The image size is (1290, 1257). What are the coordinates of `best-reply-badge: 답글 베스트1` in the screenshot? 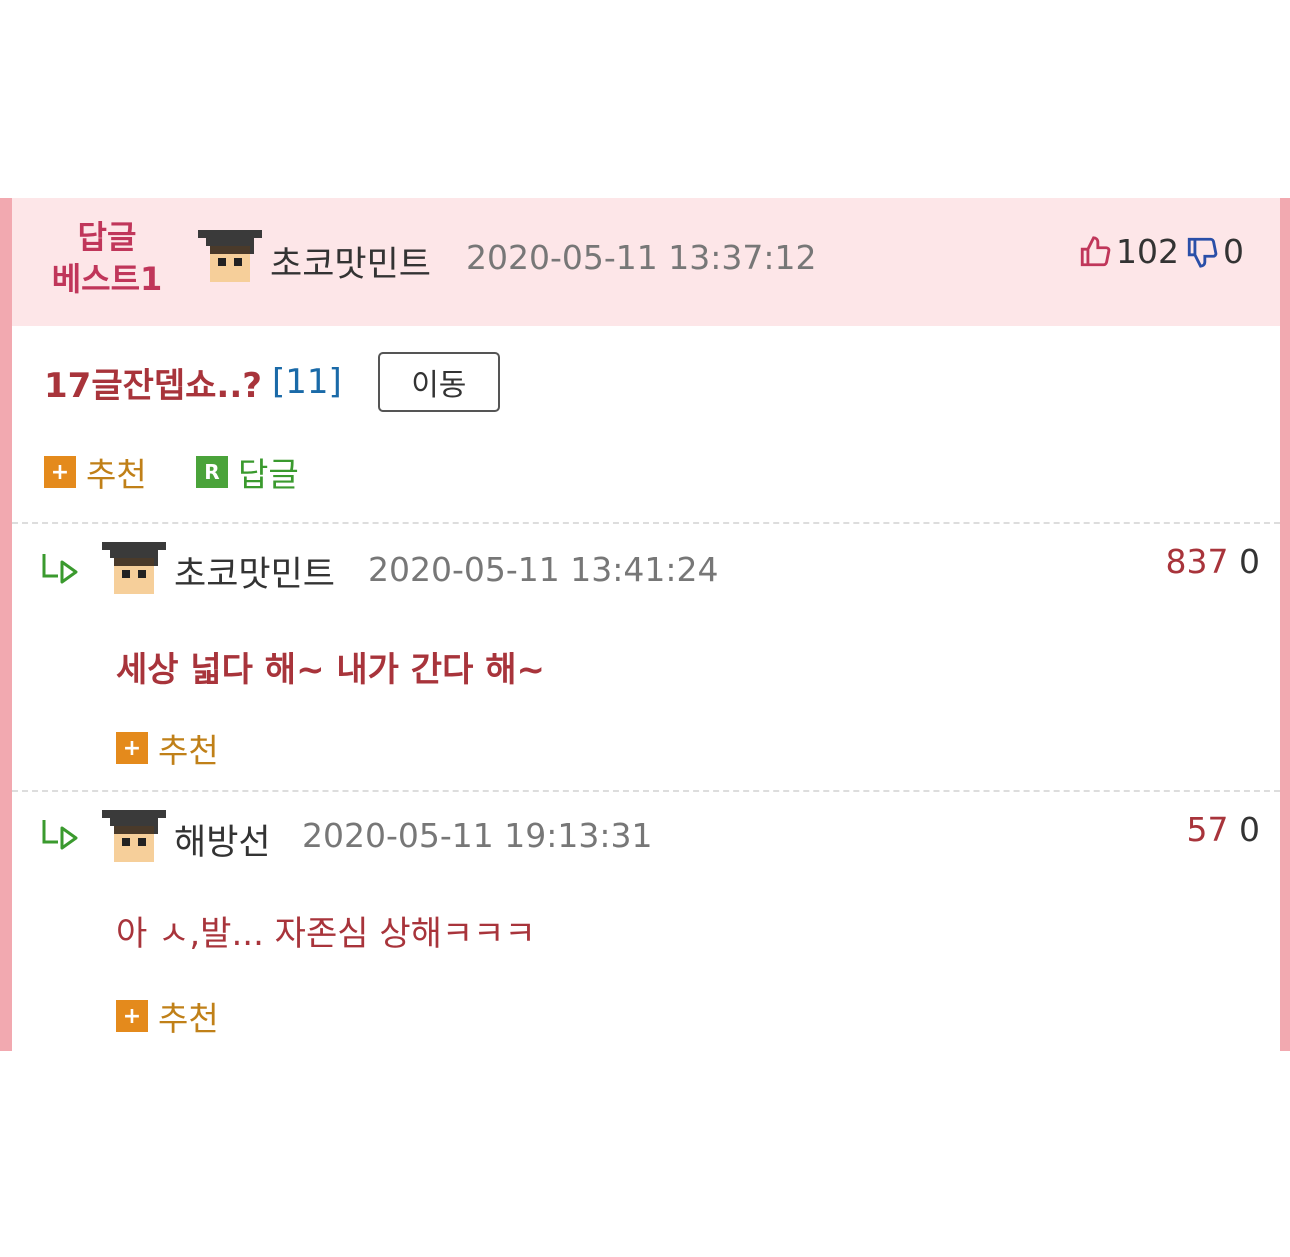 It's located at (107, 258).